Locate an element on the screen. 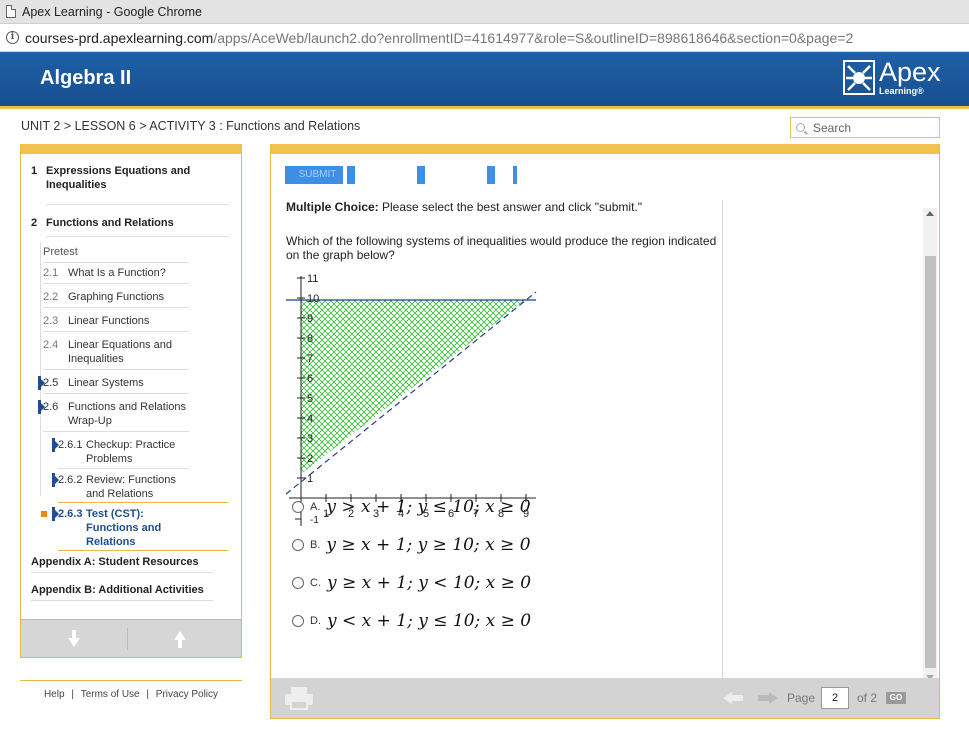 Image resolution: width=969 pixels, height=734 pixels. y-tick-label: 11 is located at coordinates (312, 279).